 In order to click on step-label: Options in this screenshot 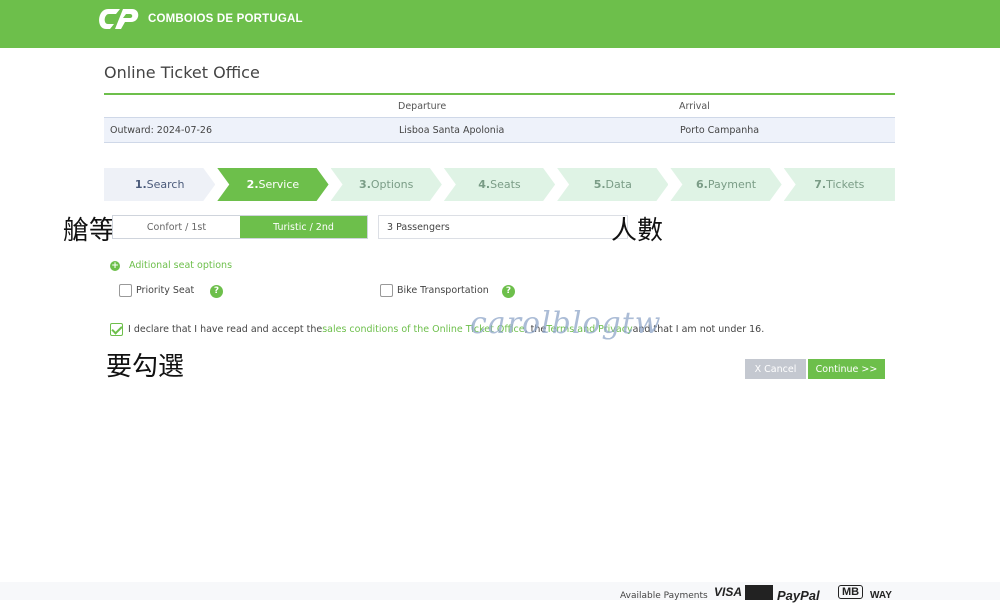, I will do `click(392, 184)`.